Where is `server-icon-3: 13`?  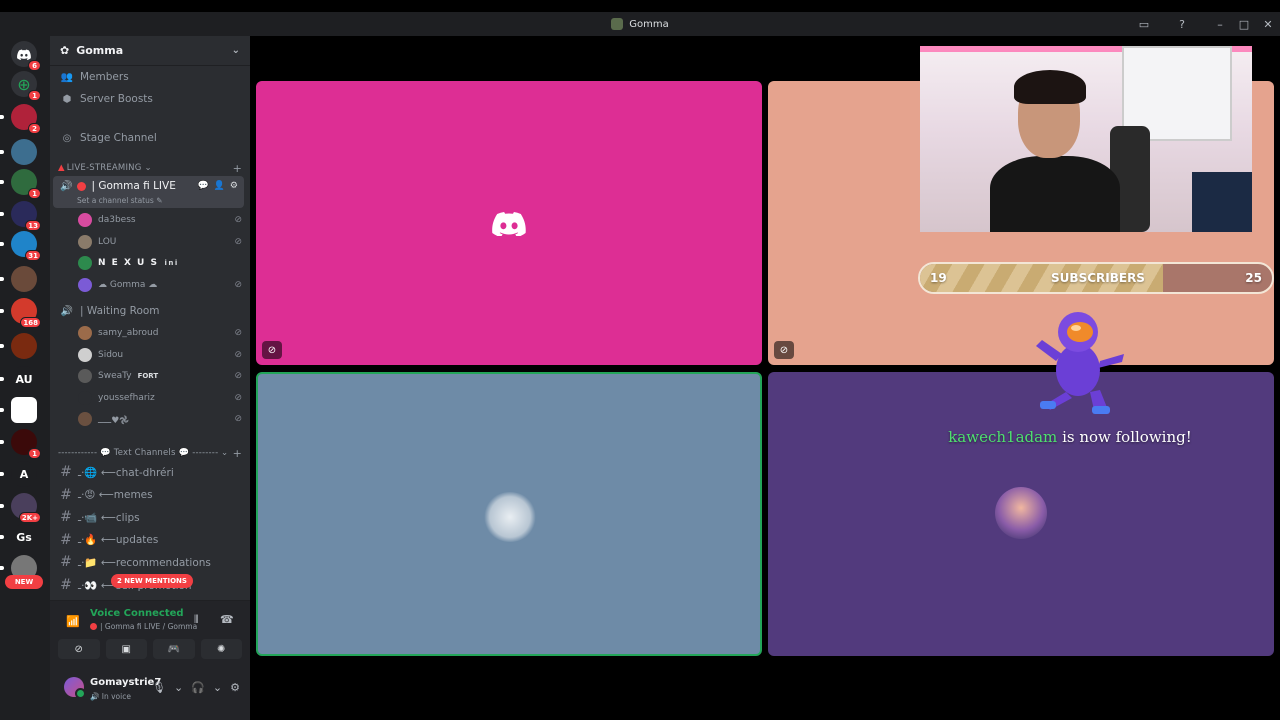
server-icon-3: 13 is located at coordinates (26, 216).